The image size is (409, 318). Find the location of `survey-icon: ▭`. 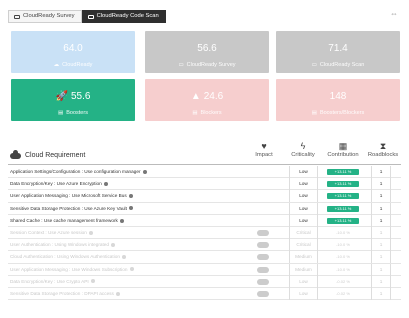

survey-icon: ▭ is located at coordinates (181, 65).